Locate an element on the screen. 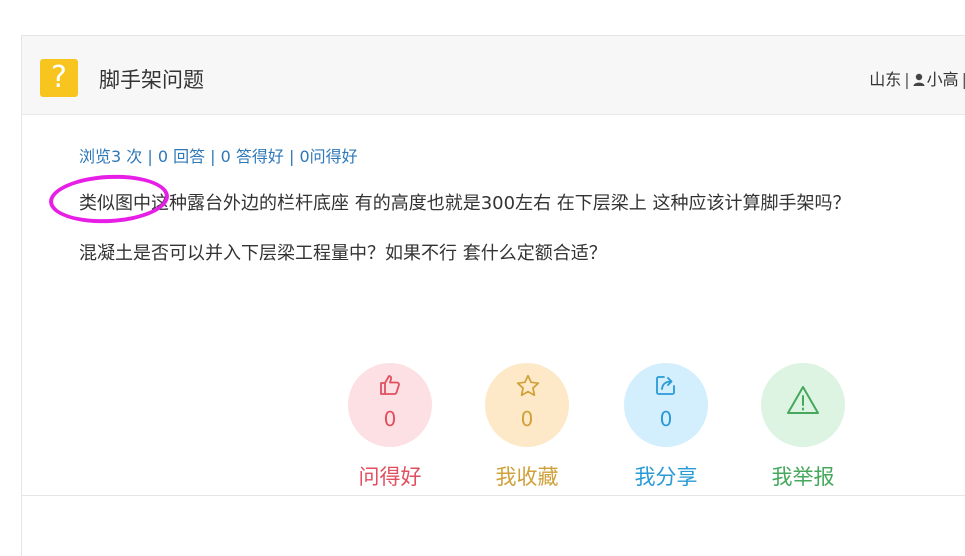  user-info: 山东 | 小高 | is located at coordinates (917, 78).